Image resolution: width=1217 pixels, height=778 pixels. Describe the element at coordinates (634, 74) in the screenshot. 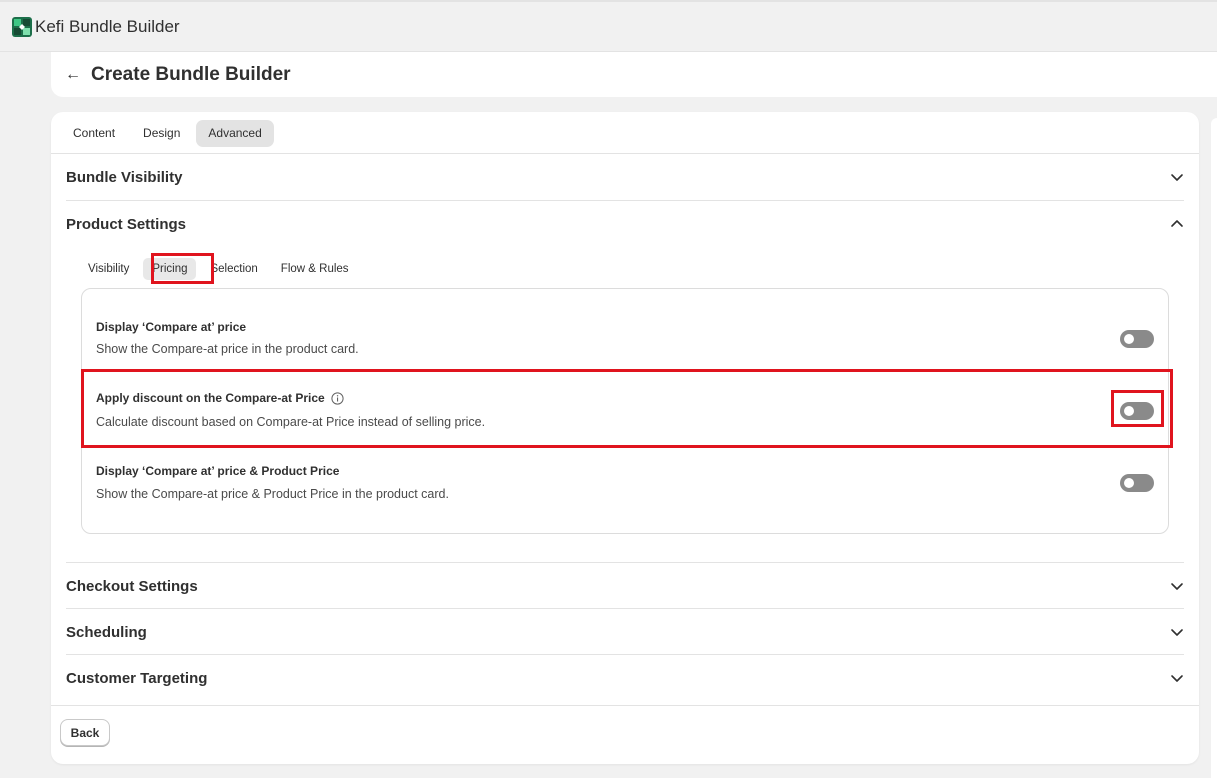

I see `page-title-bar: ← Create Bundle Builder` at that location.